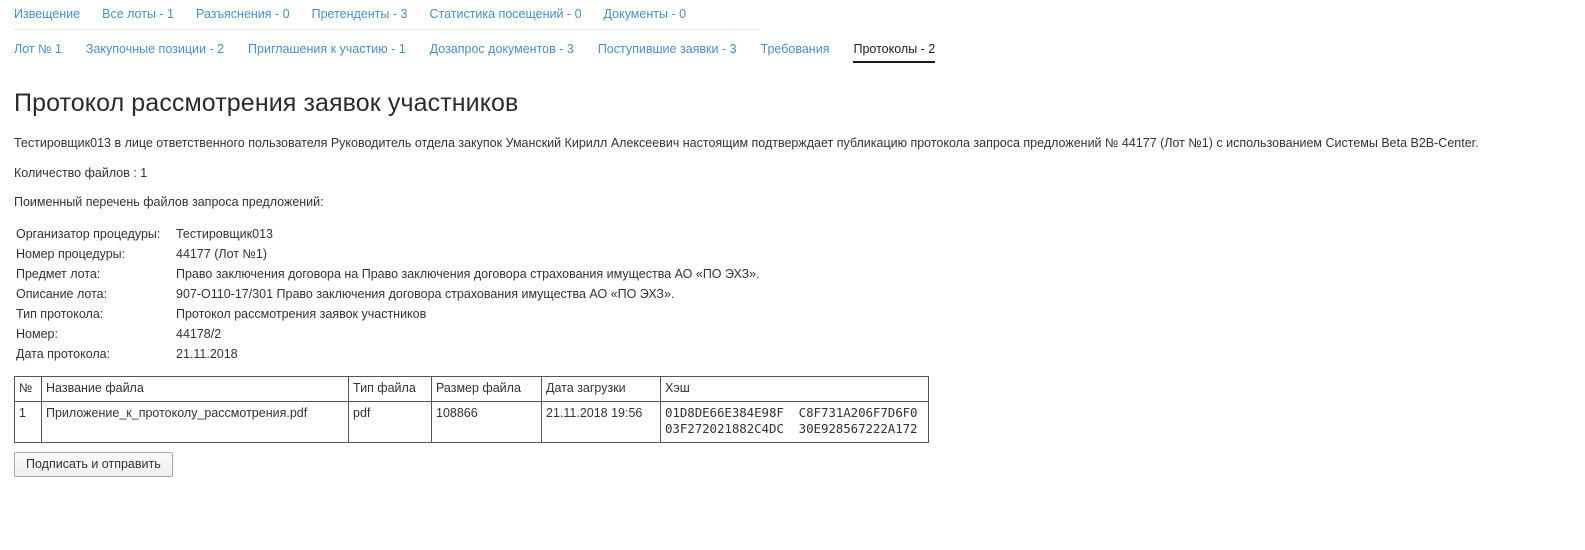 This screenshot has height=550, width=1585. Describe the element at coordinates (28, 422) in the screenshot. I see `file-row-num: 1` at that location.